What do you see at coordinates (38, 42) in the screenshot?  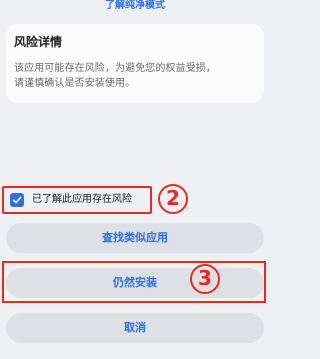 I see `risk-details-title: 风险详情` at bounding box center [38, 42].